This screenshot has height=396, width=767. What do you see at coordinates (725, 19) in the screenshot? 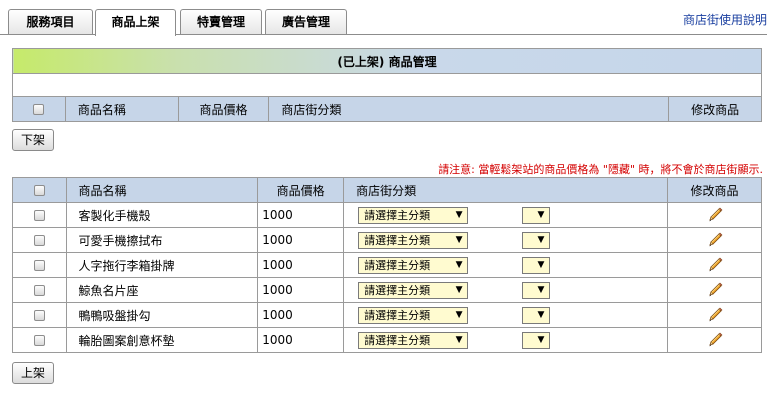
I see `help-link: 商店街使用說明` at bounding box center [725, 19].